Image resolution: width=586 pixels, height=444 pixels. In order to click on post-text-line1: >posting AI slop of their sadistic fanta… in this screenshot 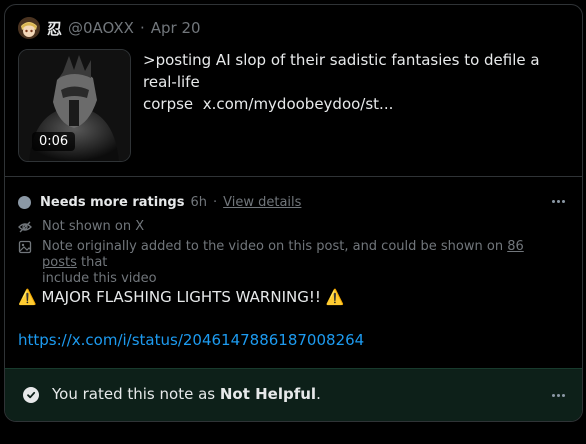, I will do `click(341, 71)`.